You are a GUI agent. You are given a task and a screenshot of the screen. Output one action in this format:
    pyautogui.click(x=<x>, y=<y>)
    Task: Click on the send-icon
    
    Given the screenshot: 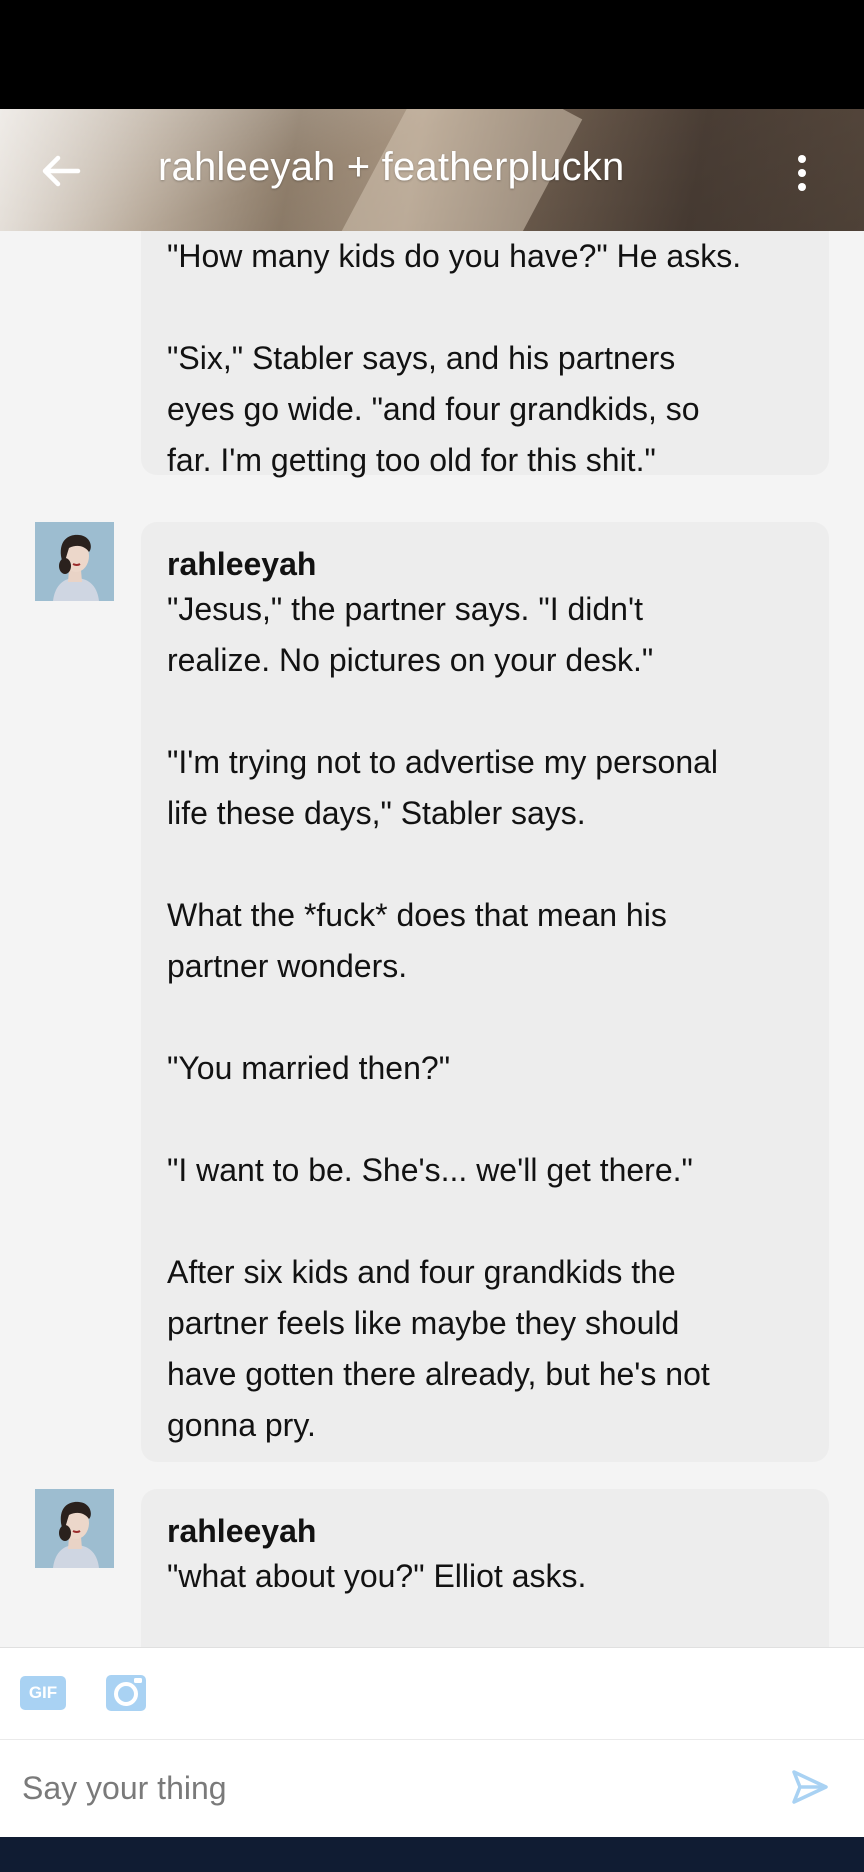 What is the action you would take?
    pyautogui.click(x=810, y=1787)
    